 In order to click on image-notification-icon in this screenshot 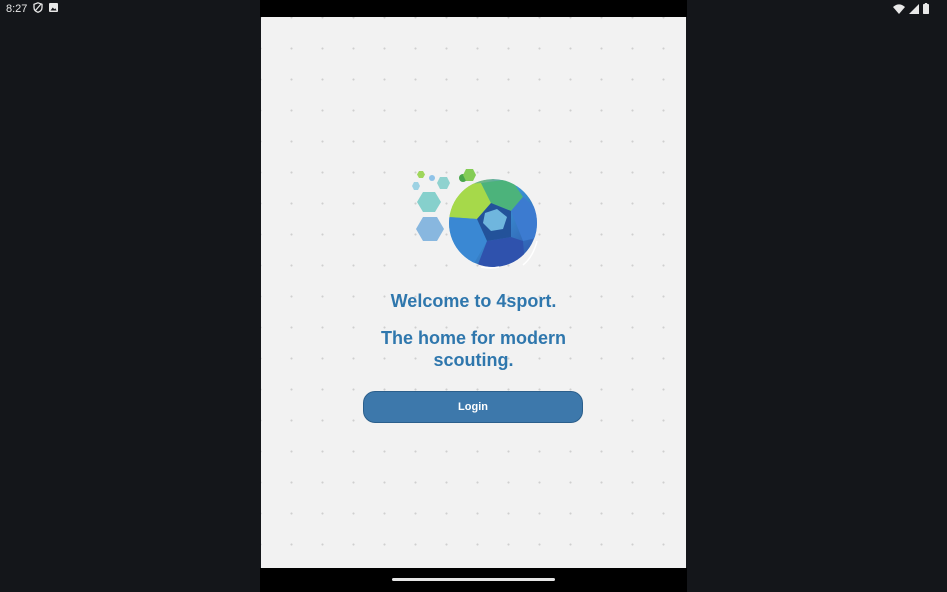, I will do `click(54, 9)`.